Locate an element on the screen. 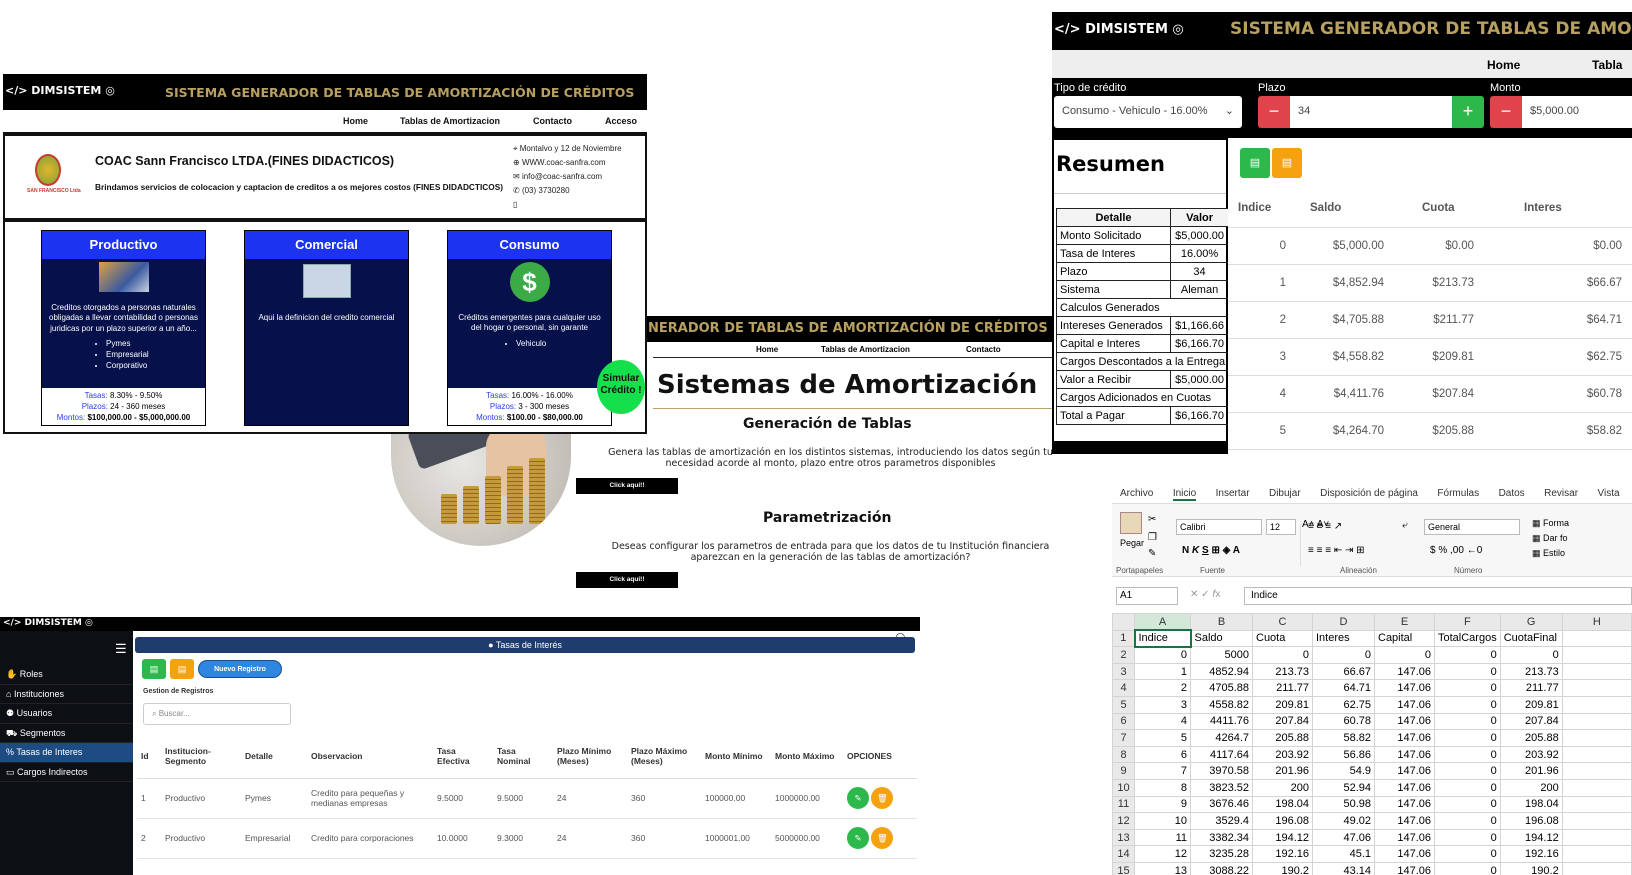  sheet-cell: 3823.52 is located at coordinates (1221, 787).